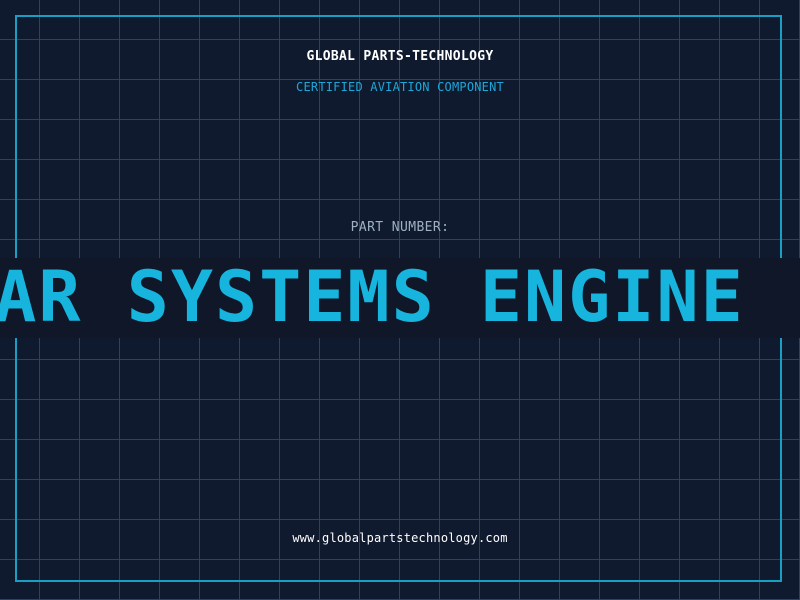 The image size is (800, 600). What do you see at coordinates (400, 56) in the screenshot?
I see `brand-title: GLOBAL PARTS-TECHNOLOGY` at bounding box center [400, 56].